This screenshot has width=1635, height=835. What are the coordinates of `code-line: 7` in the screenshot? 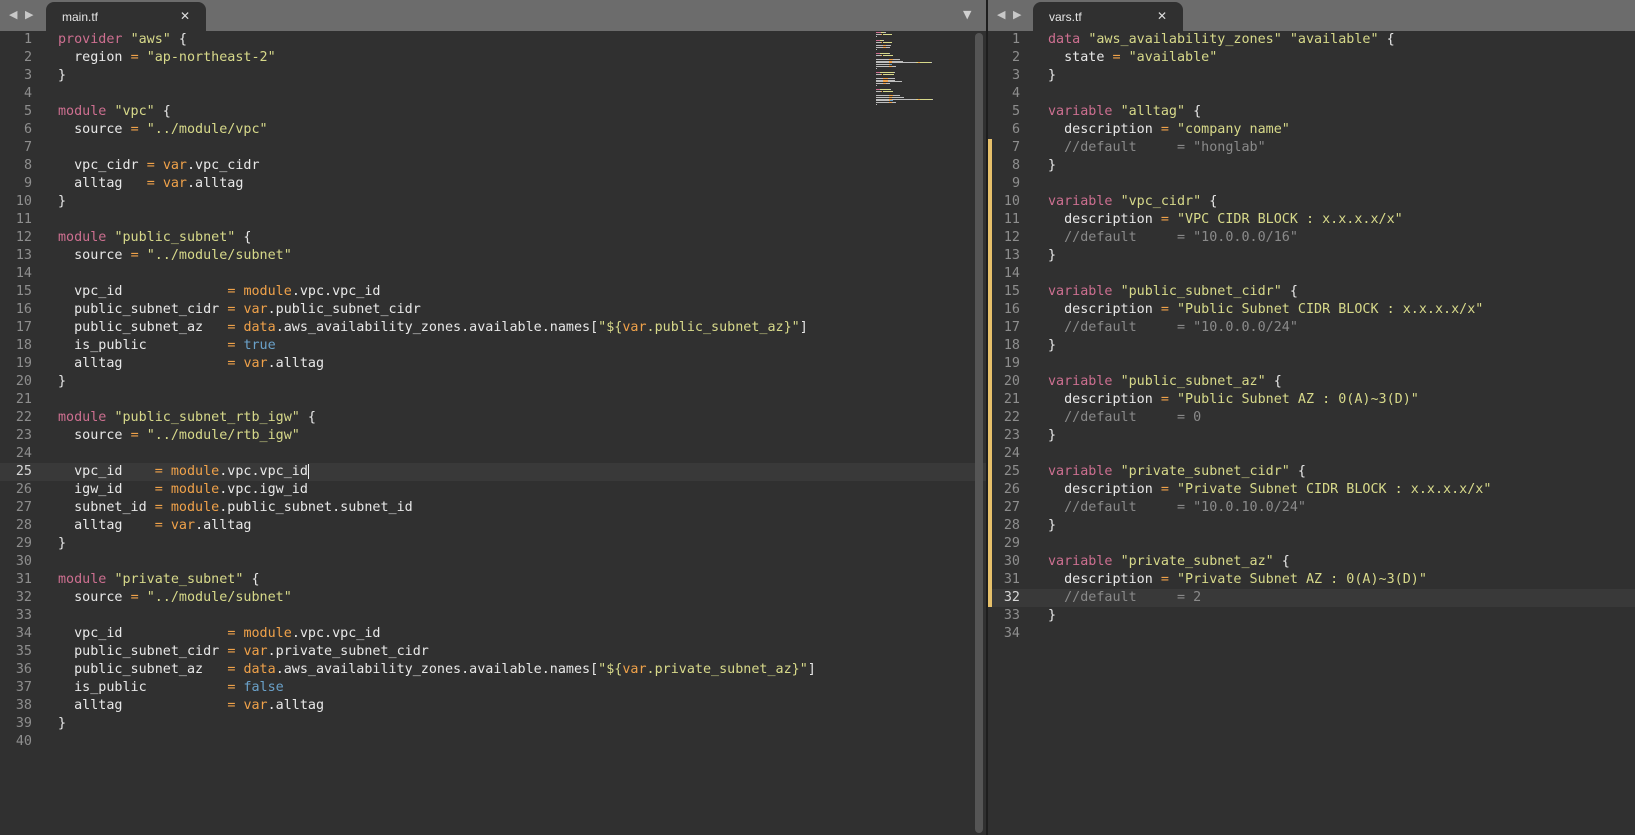 It's located at (493, 148).